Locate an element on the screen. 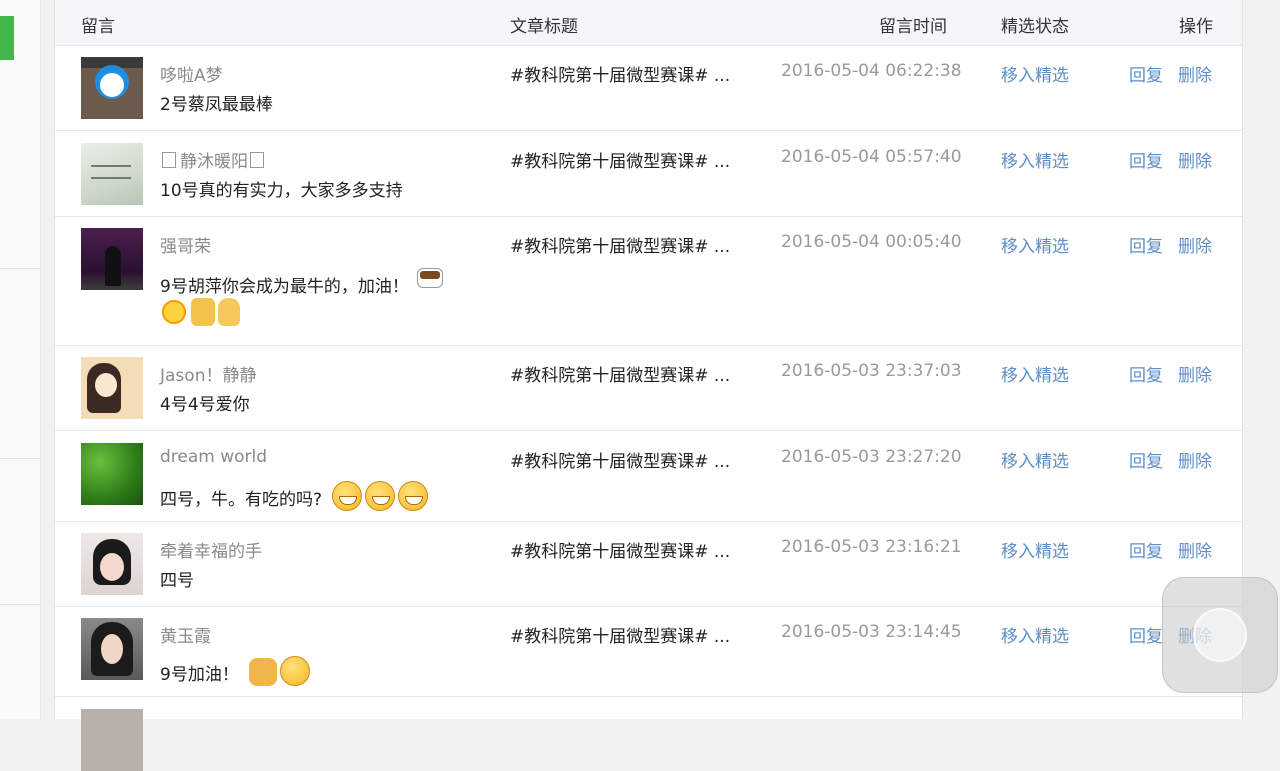 This screenshot has height=771, width=1280. comment-emoji-line is located at coordinates (200, 312).